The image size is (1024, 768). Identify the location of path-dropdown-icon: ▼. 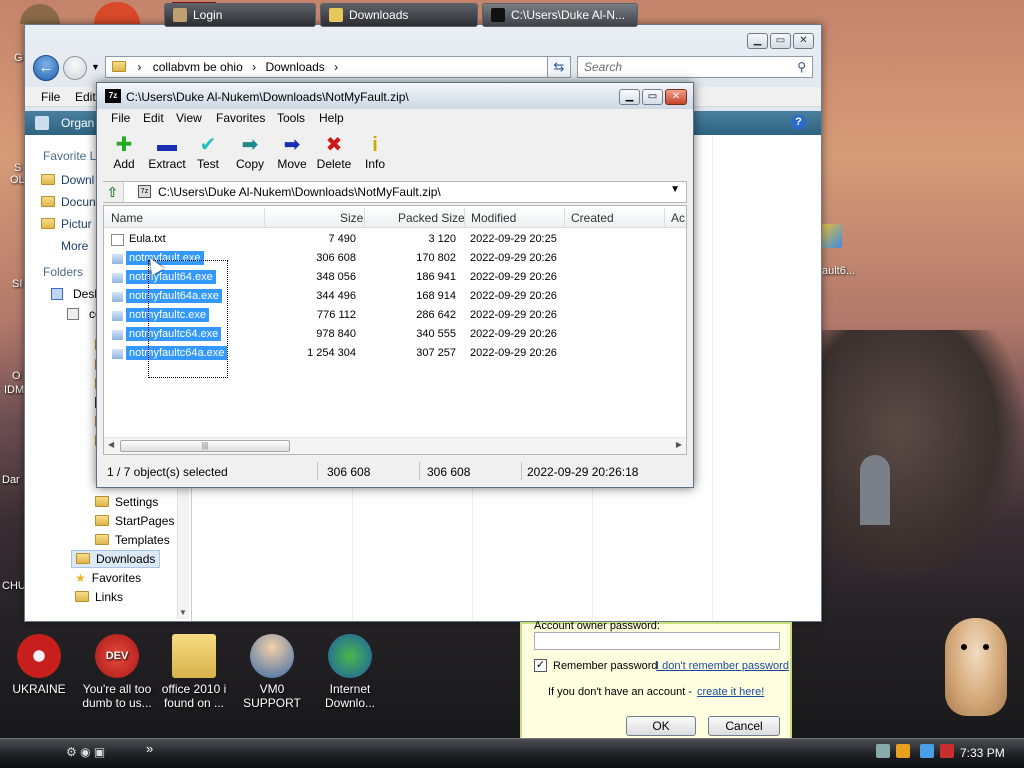
(675, 189).